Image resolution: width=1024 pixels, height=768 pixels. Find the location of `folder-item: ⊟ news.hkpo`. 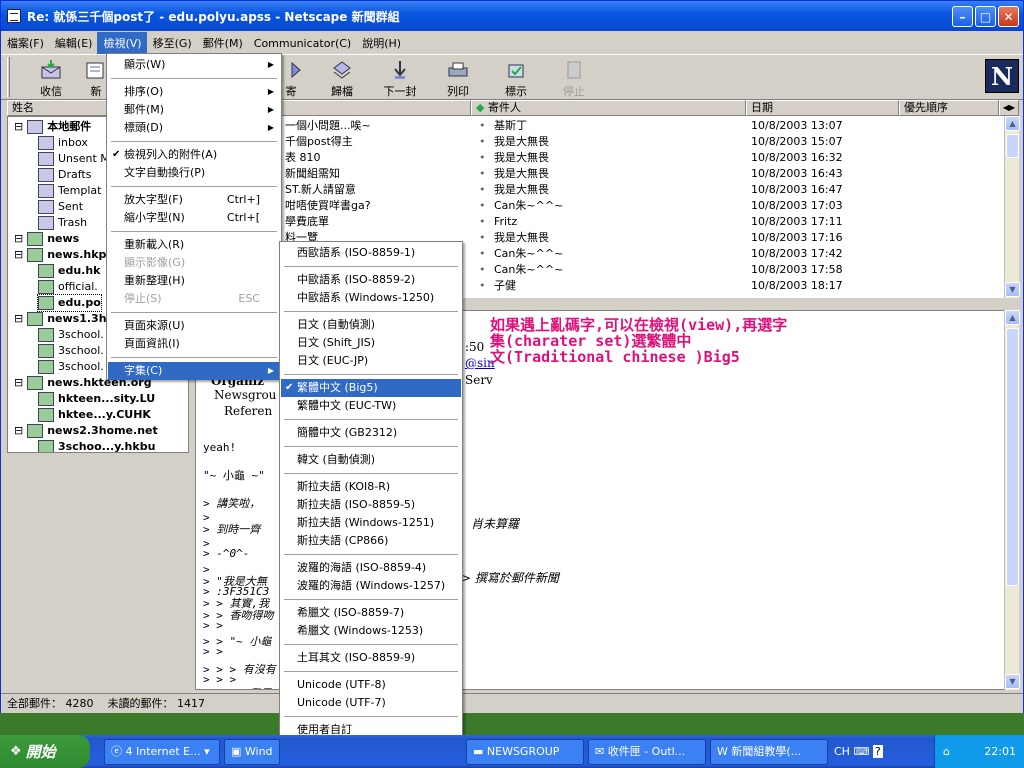

folder-item: ⊟ news.hkpo is located at coordinates (64, 255).